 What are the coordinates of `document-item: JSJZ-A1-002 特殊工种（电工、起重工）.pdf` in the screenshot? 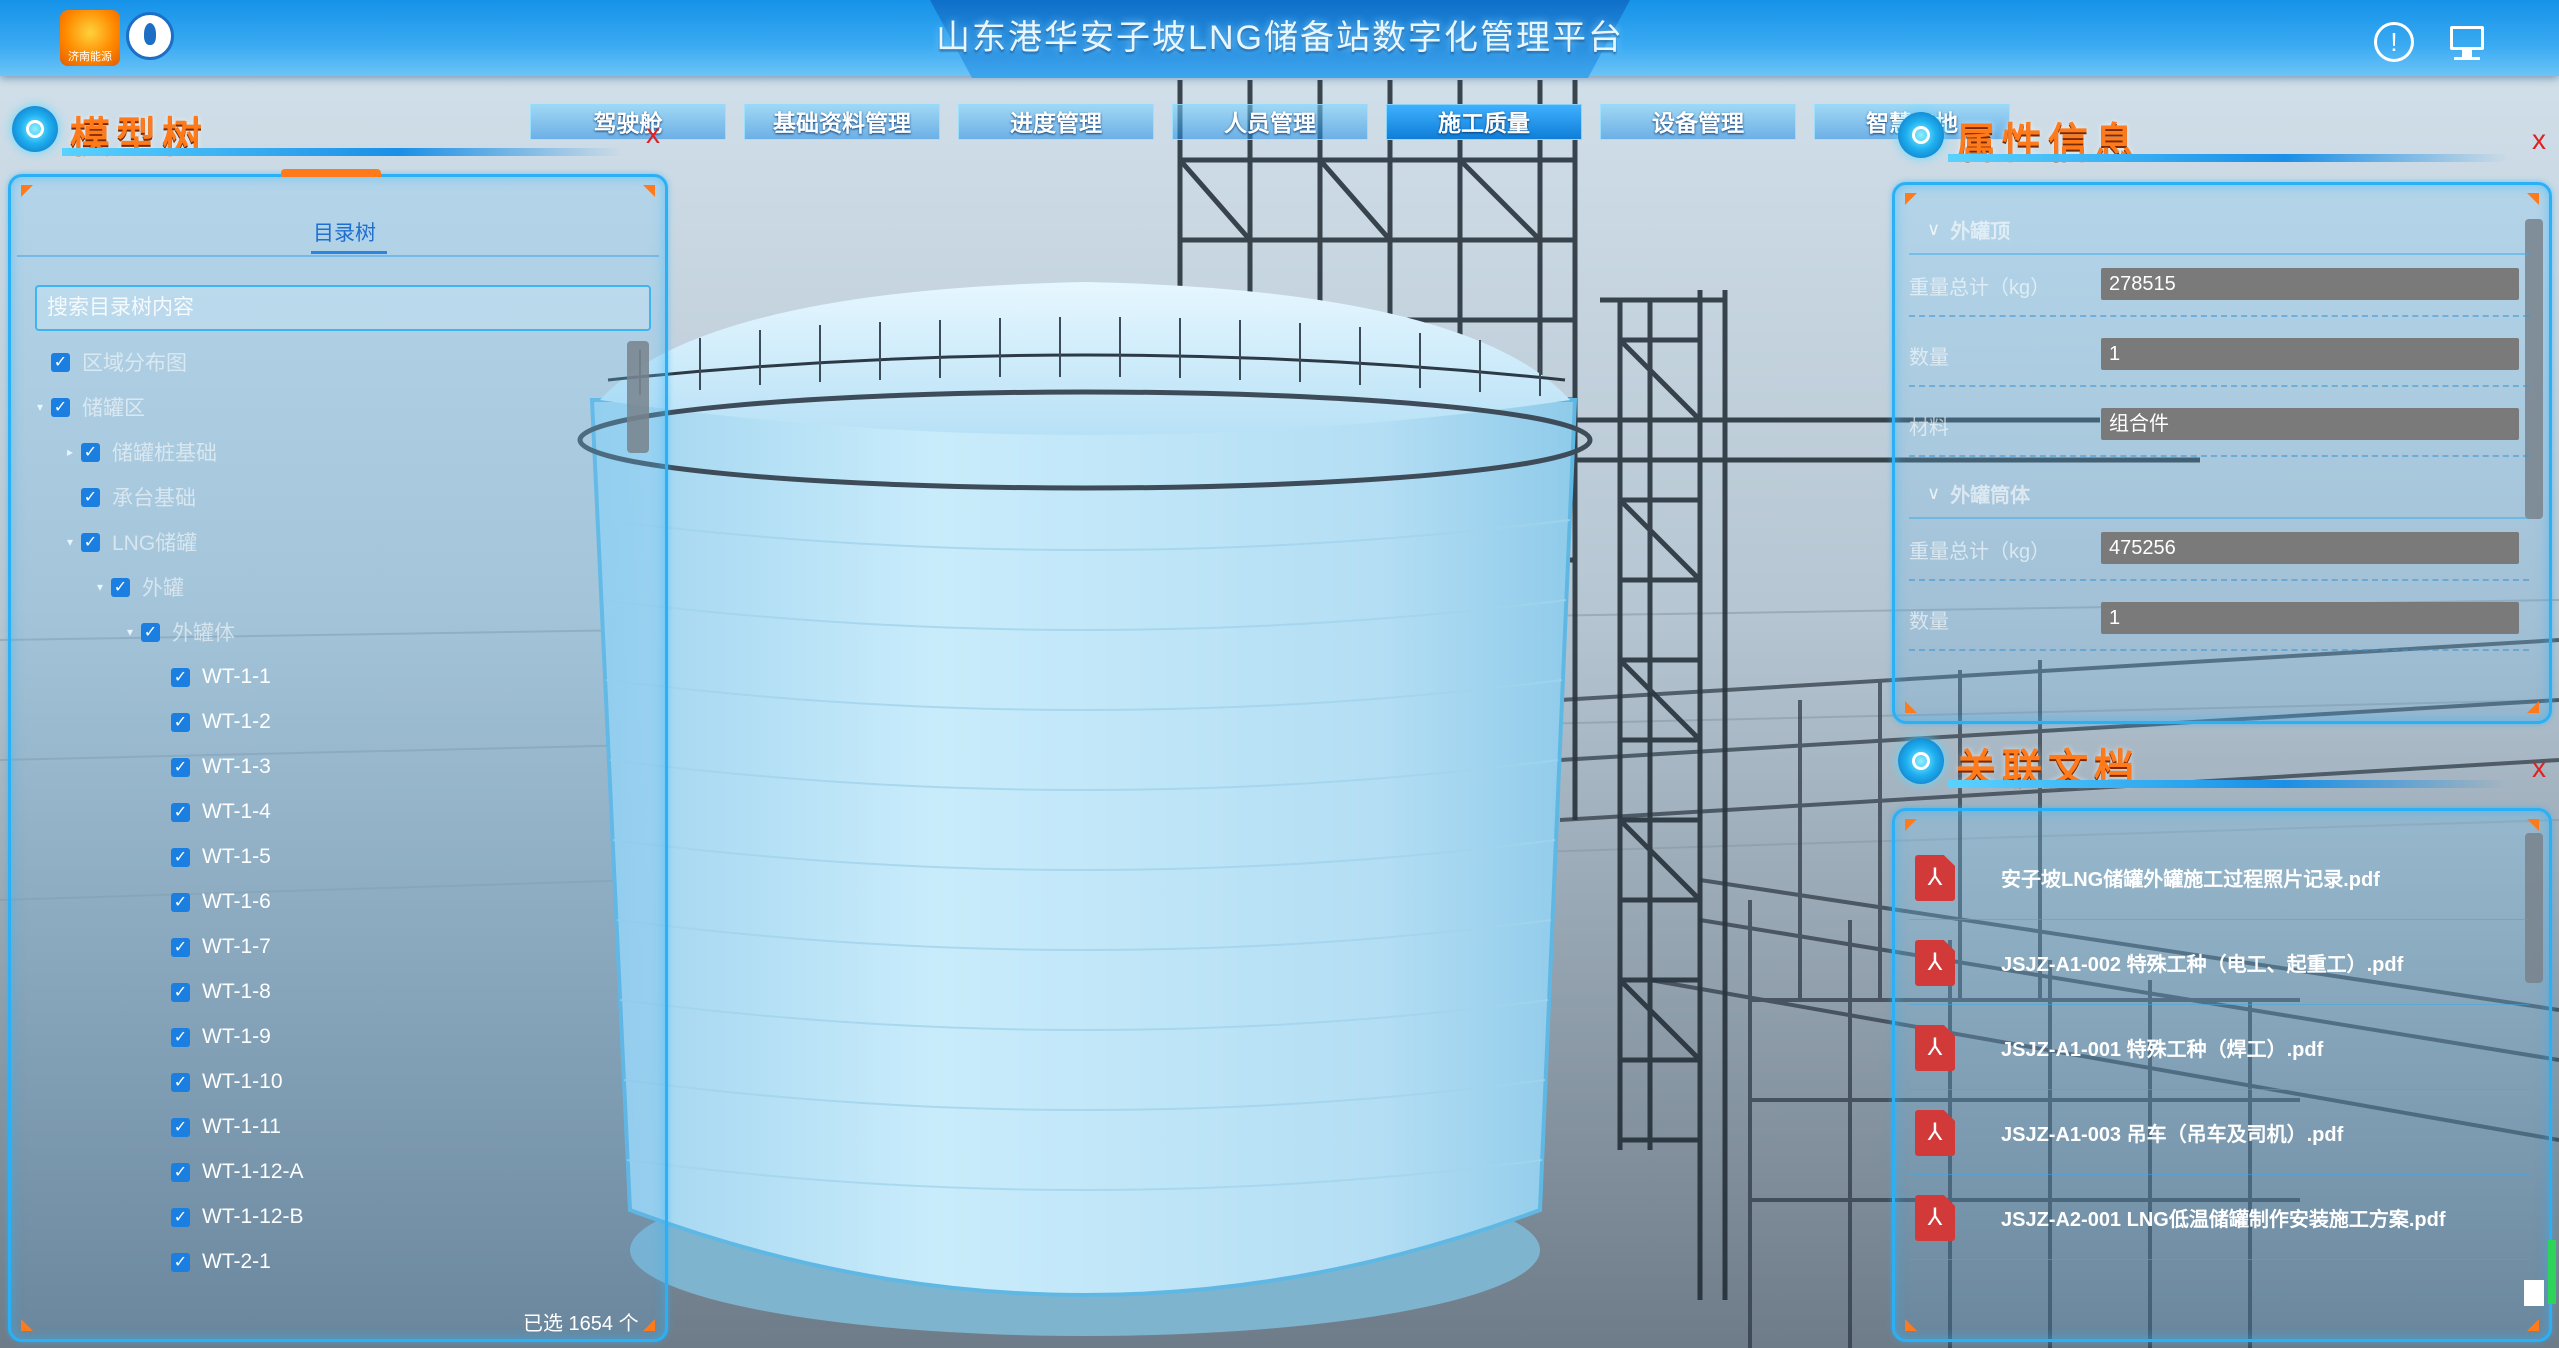 It's located at (2219, 962).